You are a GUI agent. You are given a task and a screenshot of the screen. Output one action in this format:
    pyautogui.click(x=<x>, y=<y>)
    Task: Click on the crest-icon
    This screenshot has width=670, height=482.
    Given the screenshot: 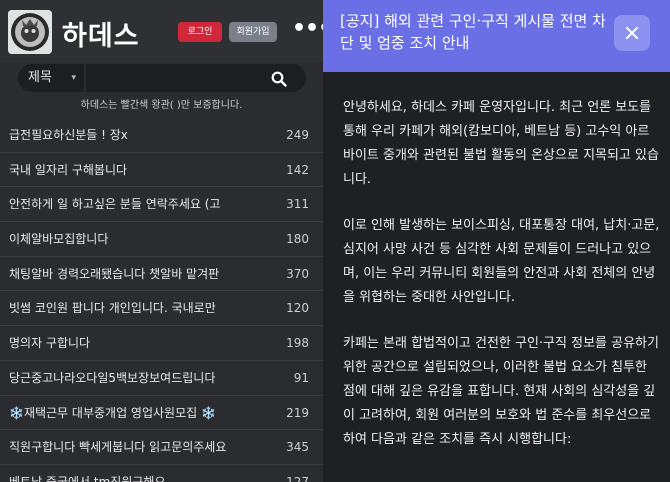 What is the action you would take?
    pyautogui.click(x=30, y=32)
    